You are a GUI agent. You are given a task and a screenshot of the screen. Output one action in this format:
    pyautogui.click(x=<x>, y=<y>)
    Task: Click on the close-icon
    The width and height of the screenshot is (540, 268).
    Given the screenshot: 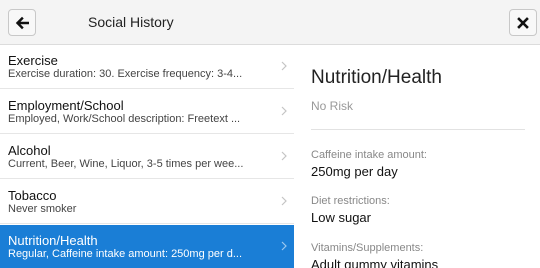 What is the action you would take?
    pyautogui.click(x=523, y=22)
    